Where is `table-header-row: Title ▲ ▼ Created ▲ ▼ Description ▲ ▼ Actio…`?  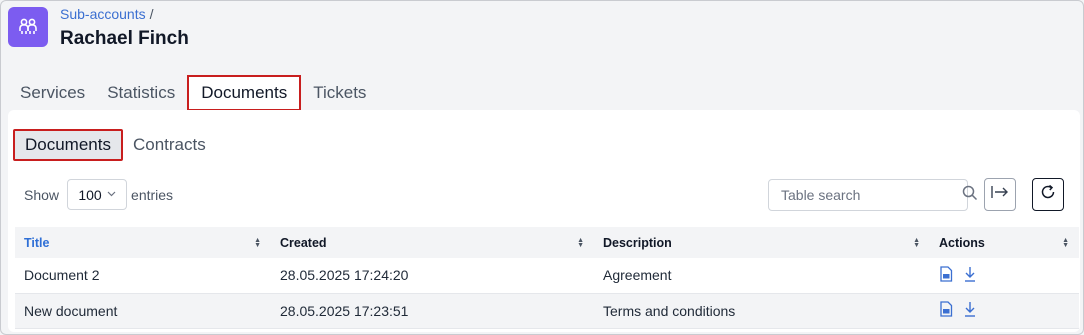 table-header-row: Title ▲ ▼ Created ▲ ▼ Description ▲ ▼ Actio… is located at coordinates (547, 242).